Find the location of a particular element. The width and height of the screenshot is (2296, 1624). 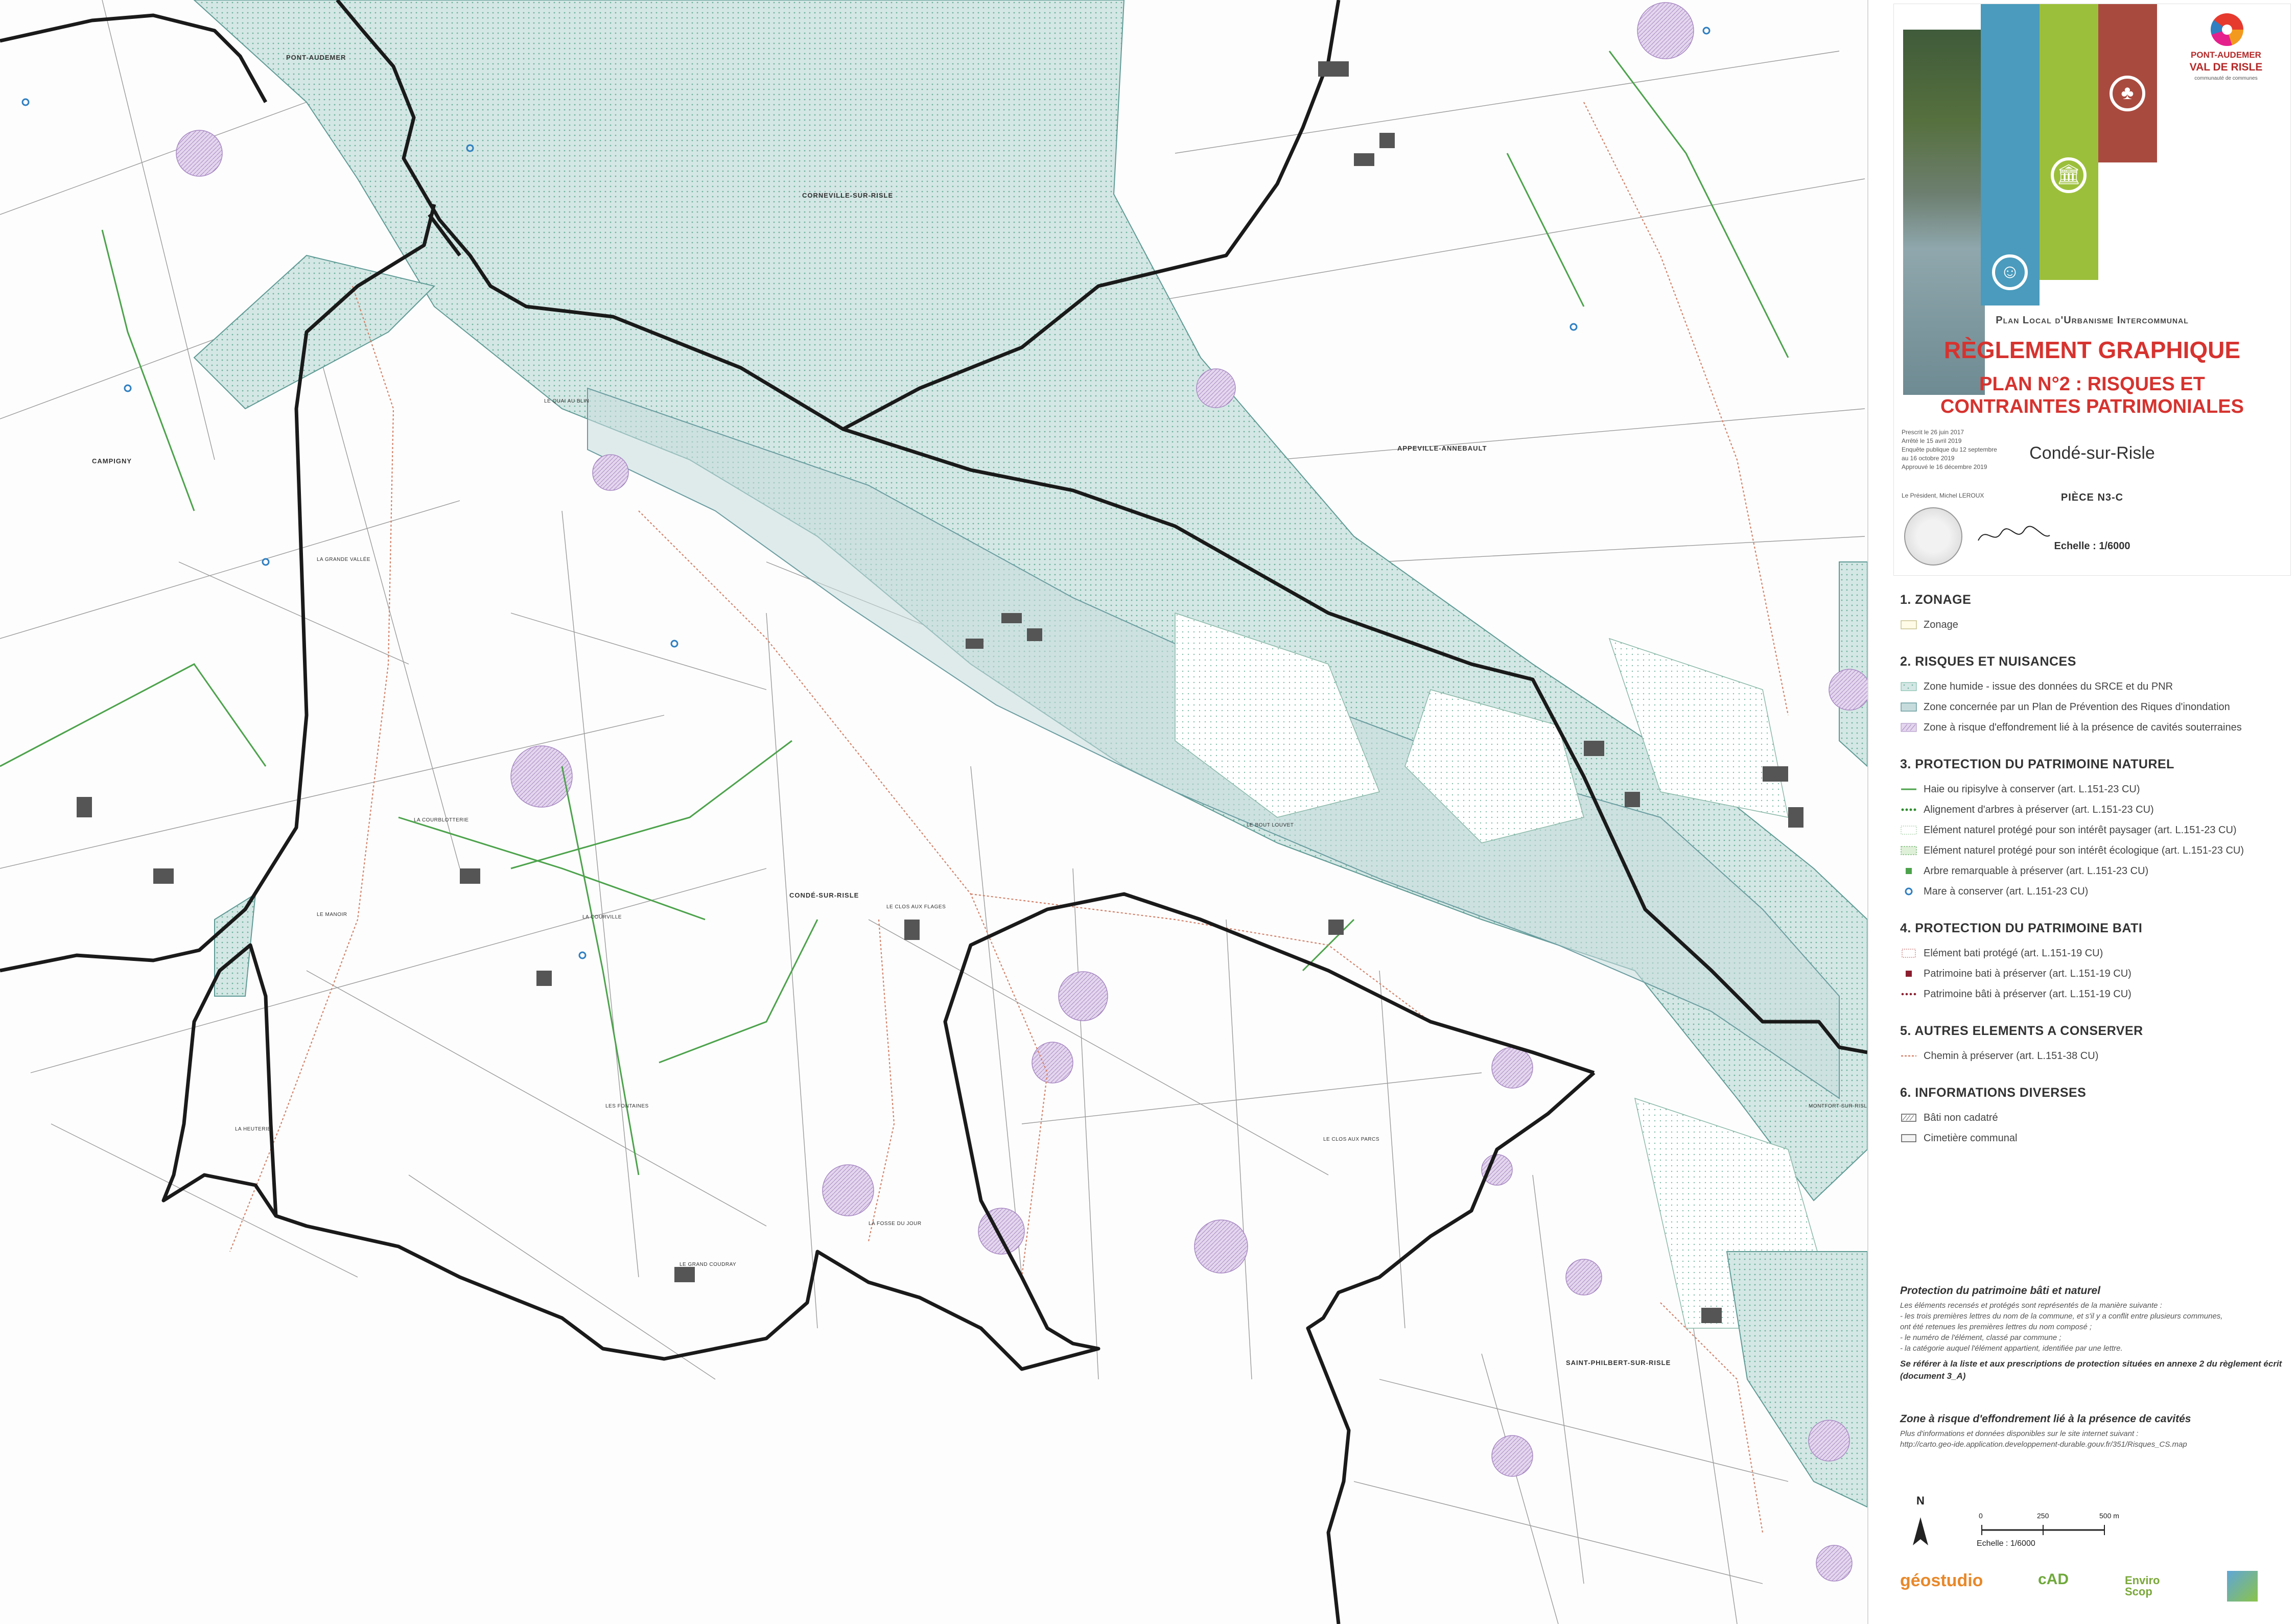

scale-tick-250: 250 is located at coordinates (2043, 1516).